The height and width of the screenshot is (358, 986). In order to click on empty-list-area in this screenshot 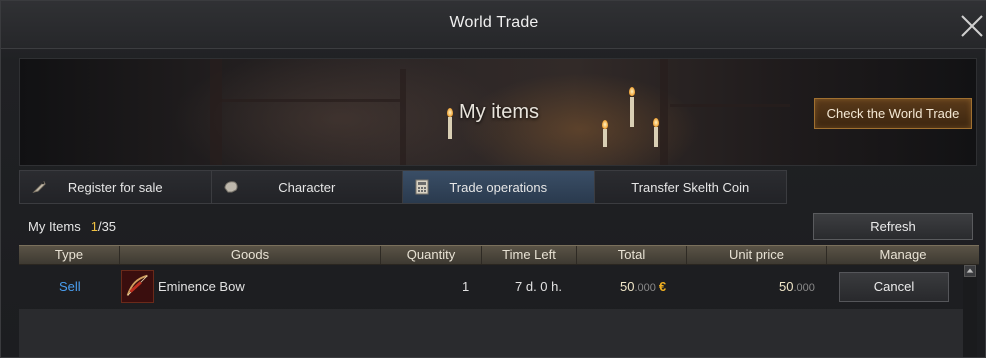, I will do `click(491, 333)`.